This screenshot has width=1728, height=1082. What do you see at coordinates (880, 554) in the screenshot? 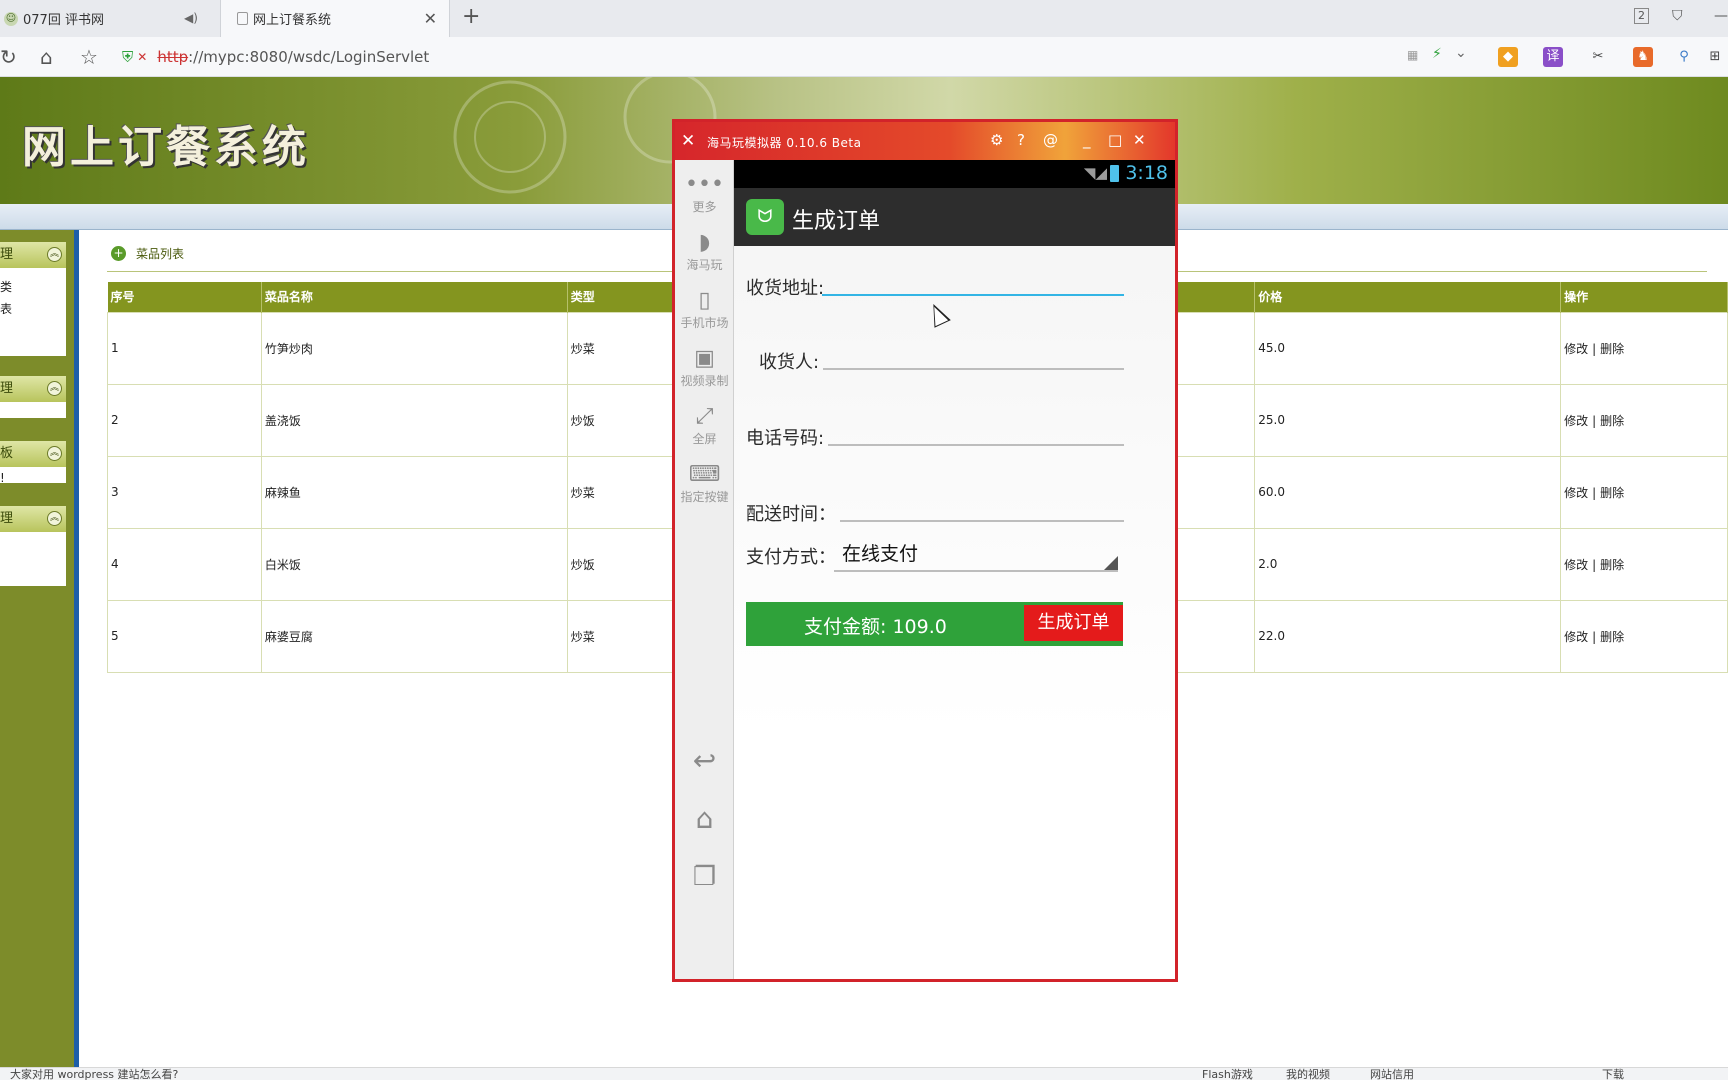
I see `payment-method-value: 在线支付` at bounding box center [880, 554].